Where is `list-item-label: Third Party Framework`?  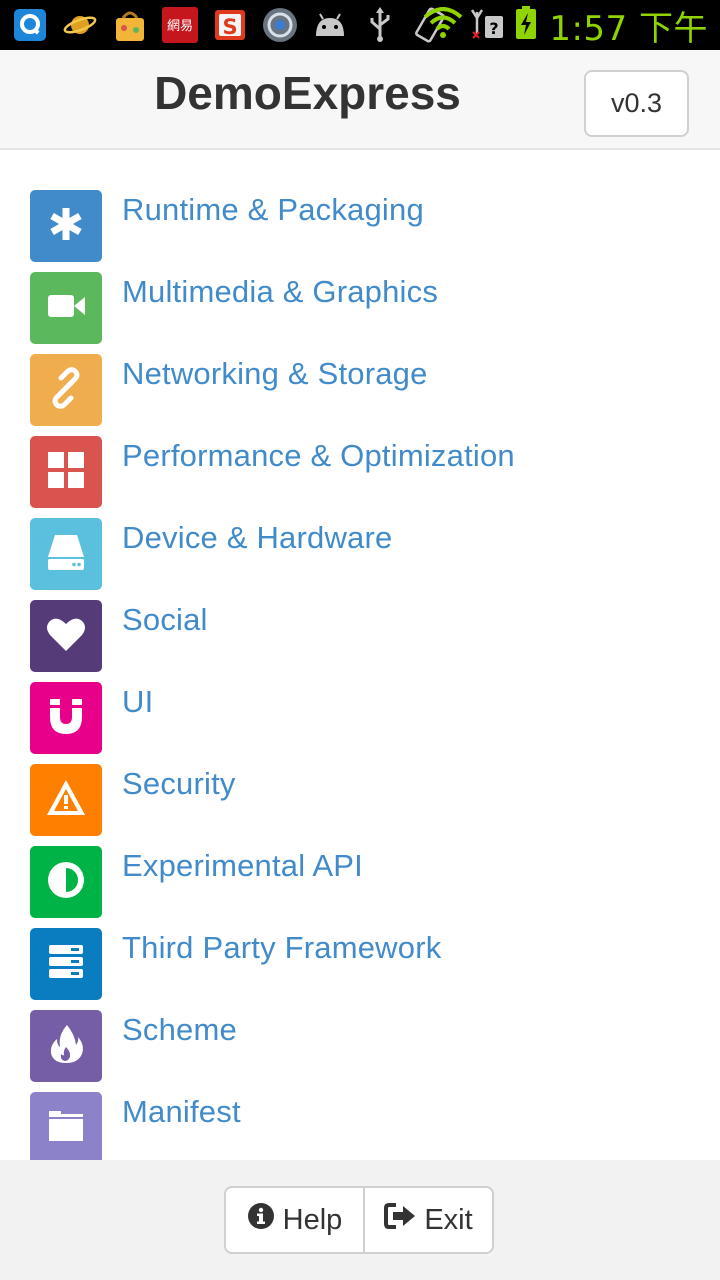
list-item-label: Third Party Framework is located at coordinates (282, 947).